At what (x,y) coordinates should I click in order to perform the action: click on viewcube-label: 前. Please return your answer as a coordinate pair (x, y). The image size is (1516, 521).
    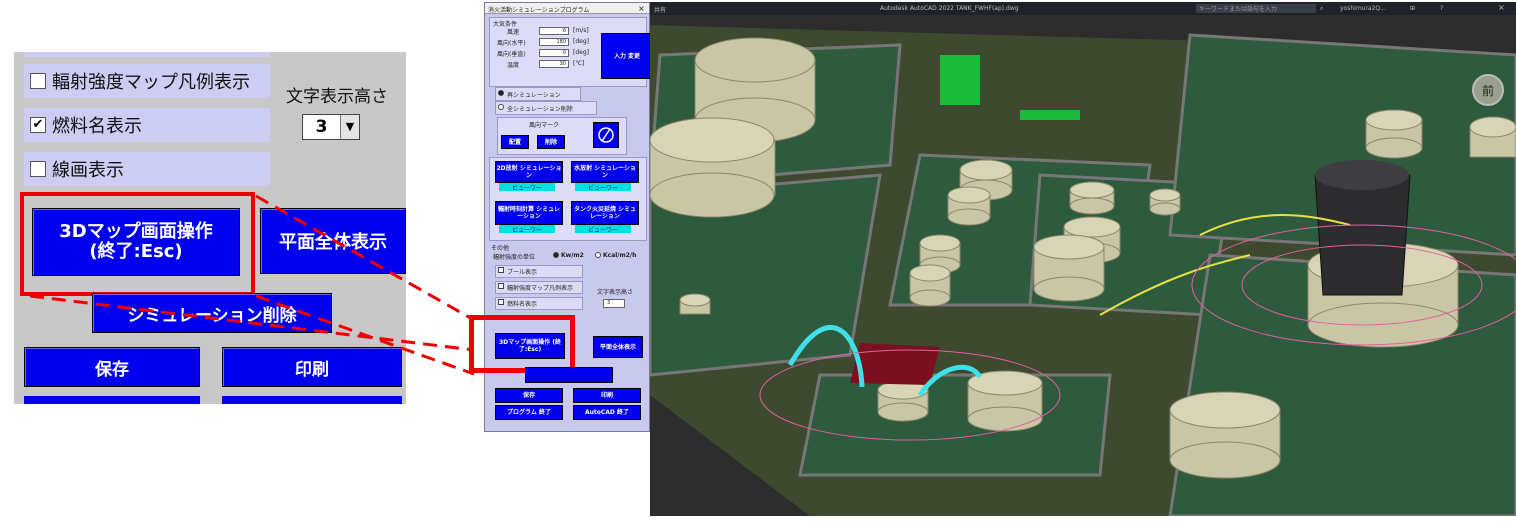
    Looking at the image, I should click on (1487, 91).